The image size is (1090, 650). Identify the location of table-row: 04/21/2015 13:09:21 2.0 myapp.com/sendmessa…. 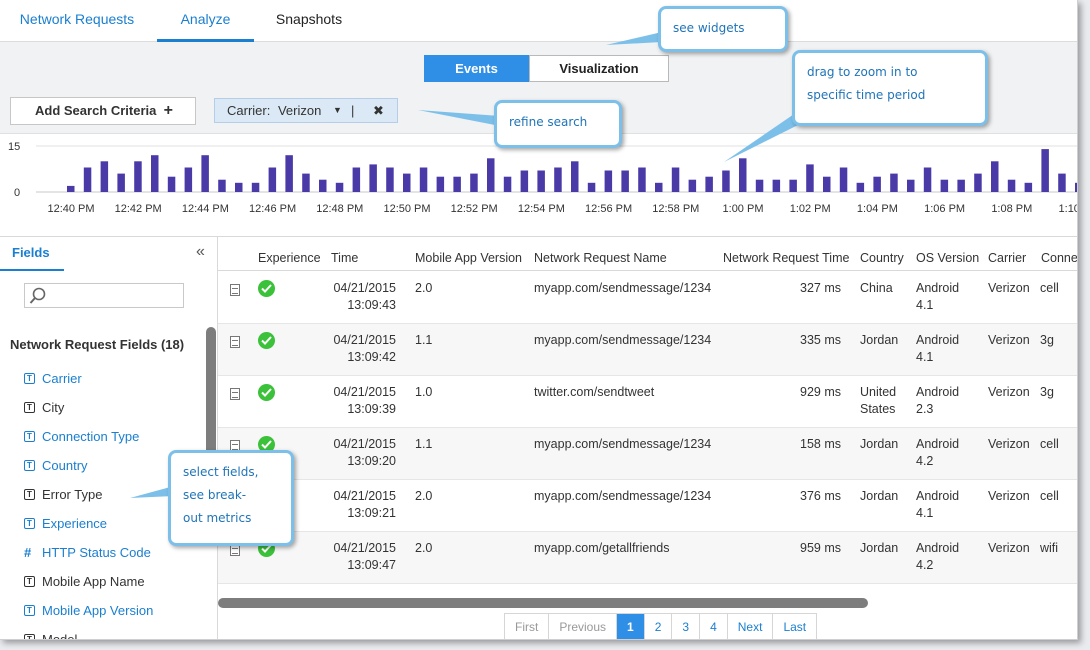
(647, 506).